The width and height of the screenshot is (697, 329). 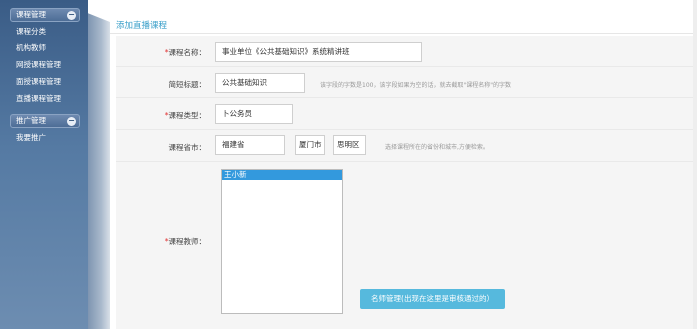 What do you see at coordinates (260, 83) in the screenshot?
I see `short-title-input: 公共基础知识` at bounding box center [260, 83].